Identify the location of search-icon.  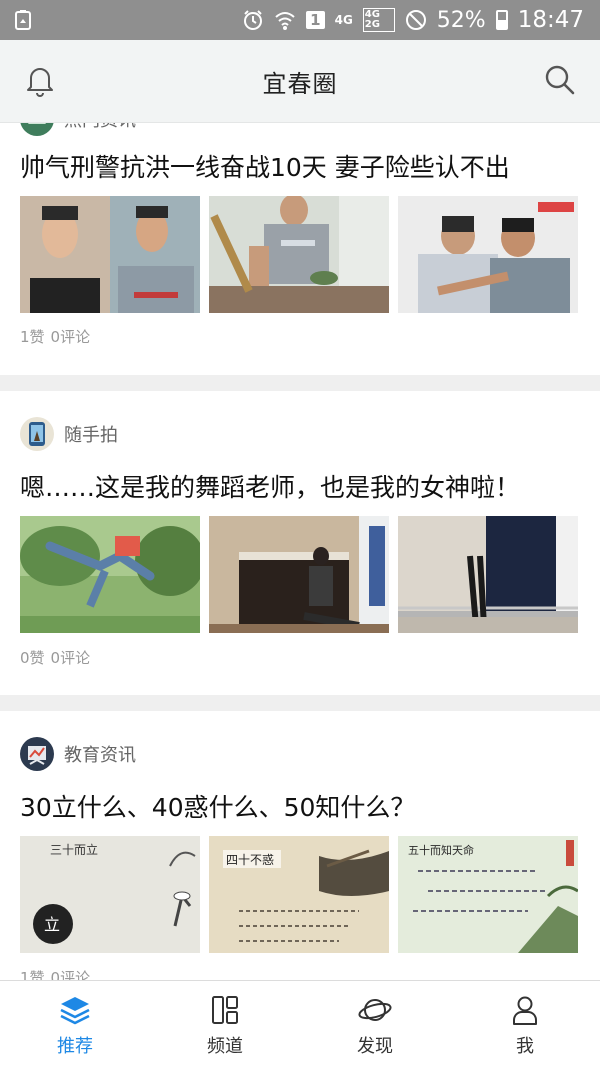
(560, 80).